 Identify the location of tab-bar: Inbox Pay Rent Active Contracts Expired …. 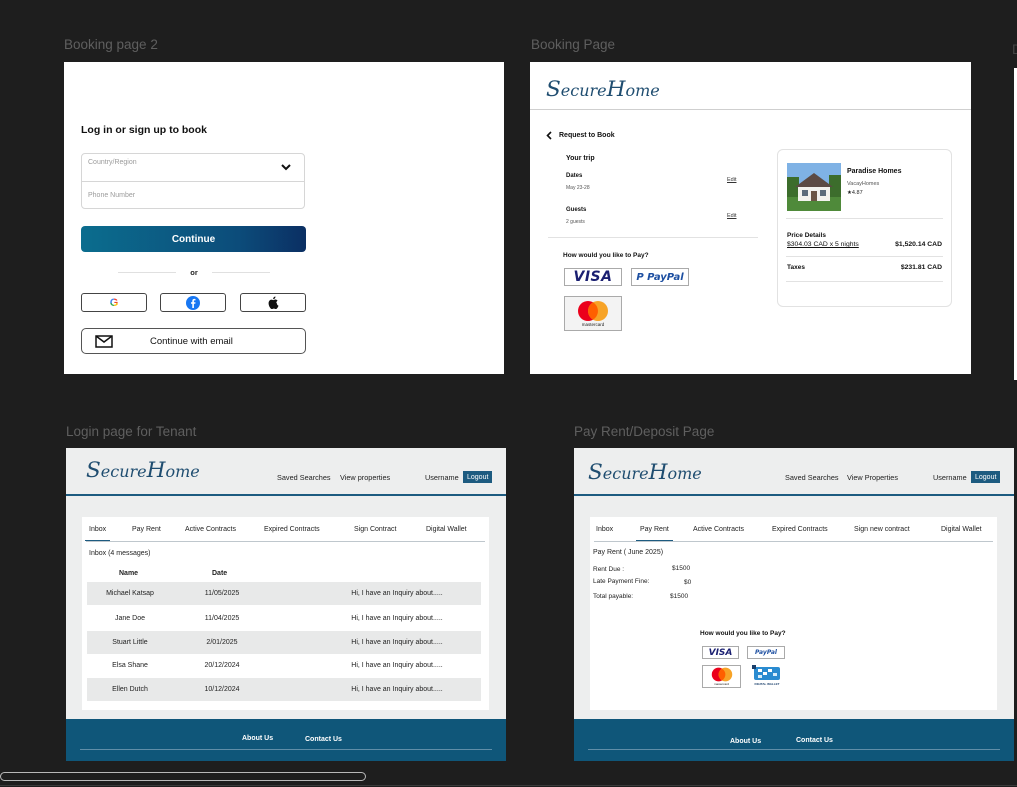
(793, 529).